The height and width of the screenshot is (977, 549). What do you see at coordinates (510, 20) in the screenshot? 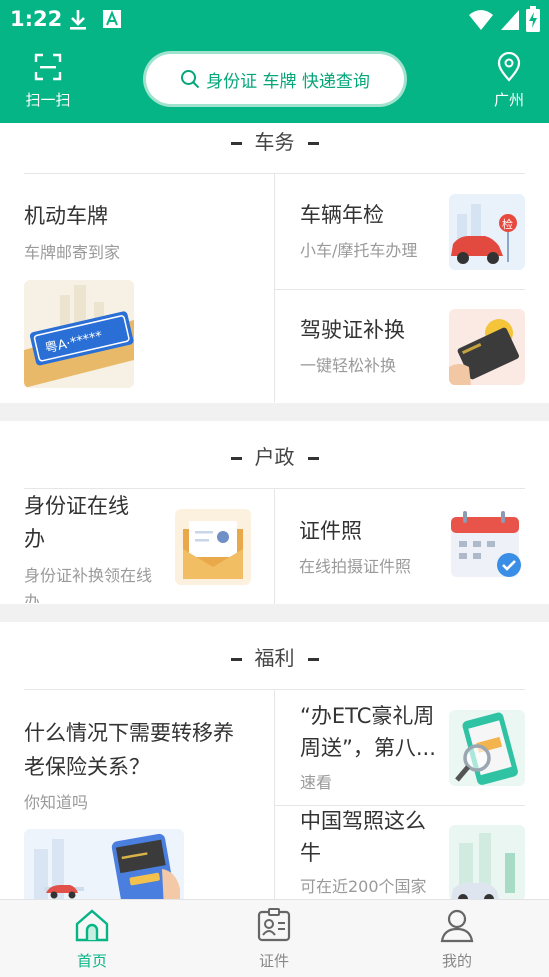
I see `signal-icon` at bounding box center [510, 20].